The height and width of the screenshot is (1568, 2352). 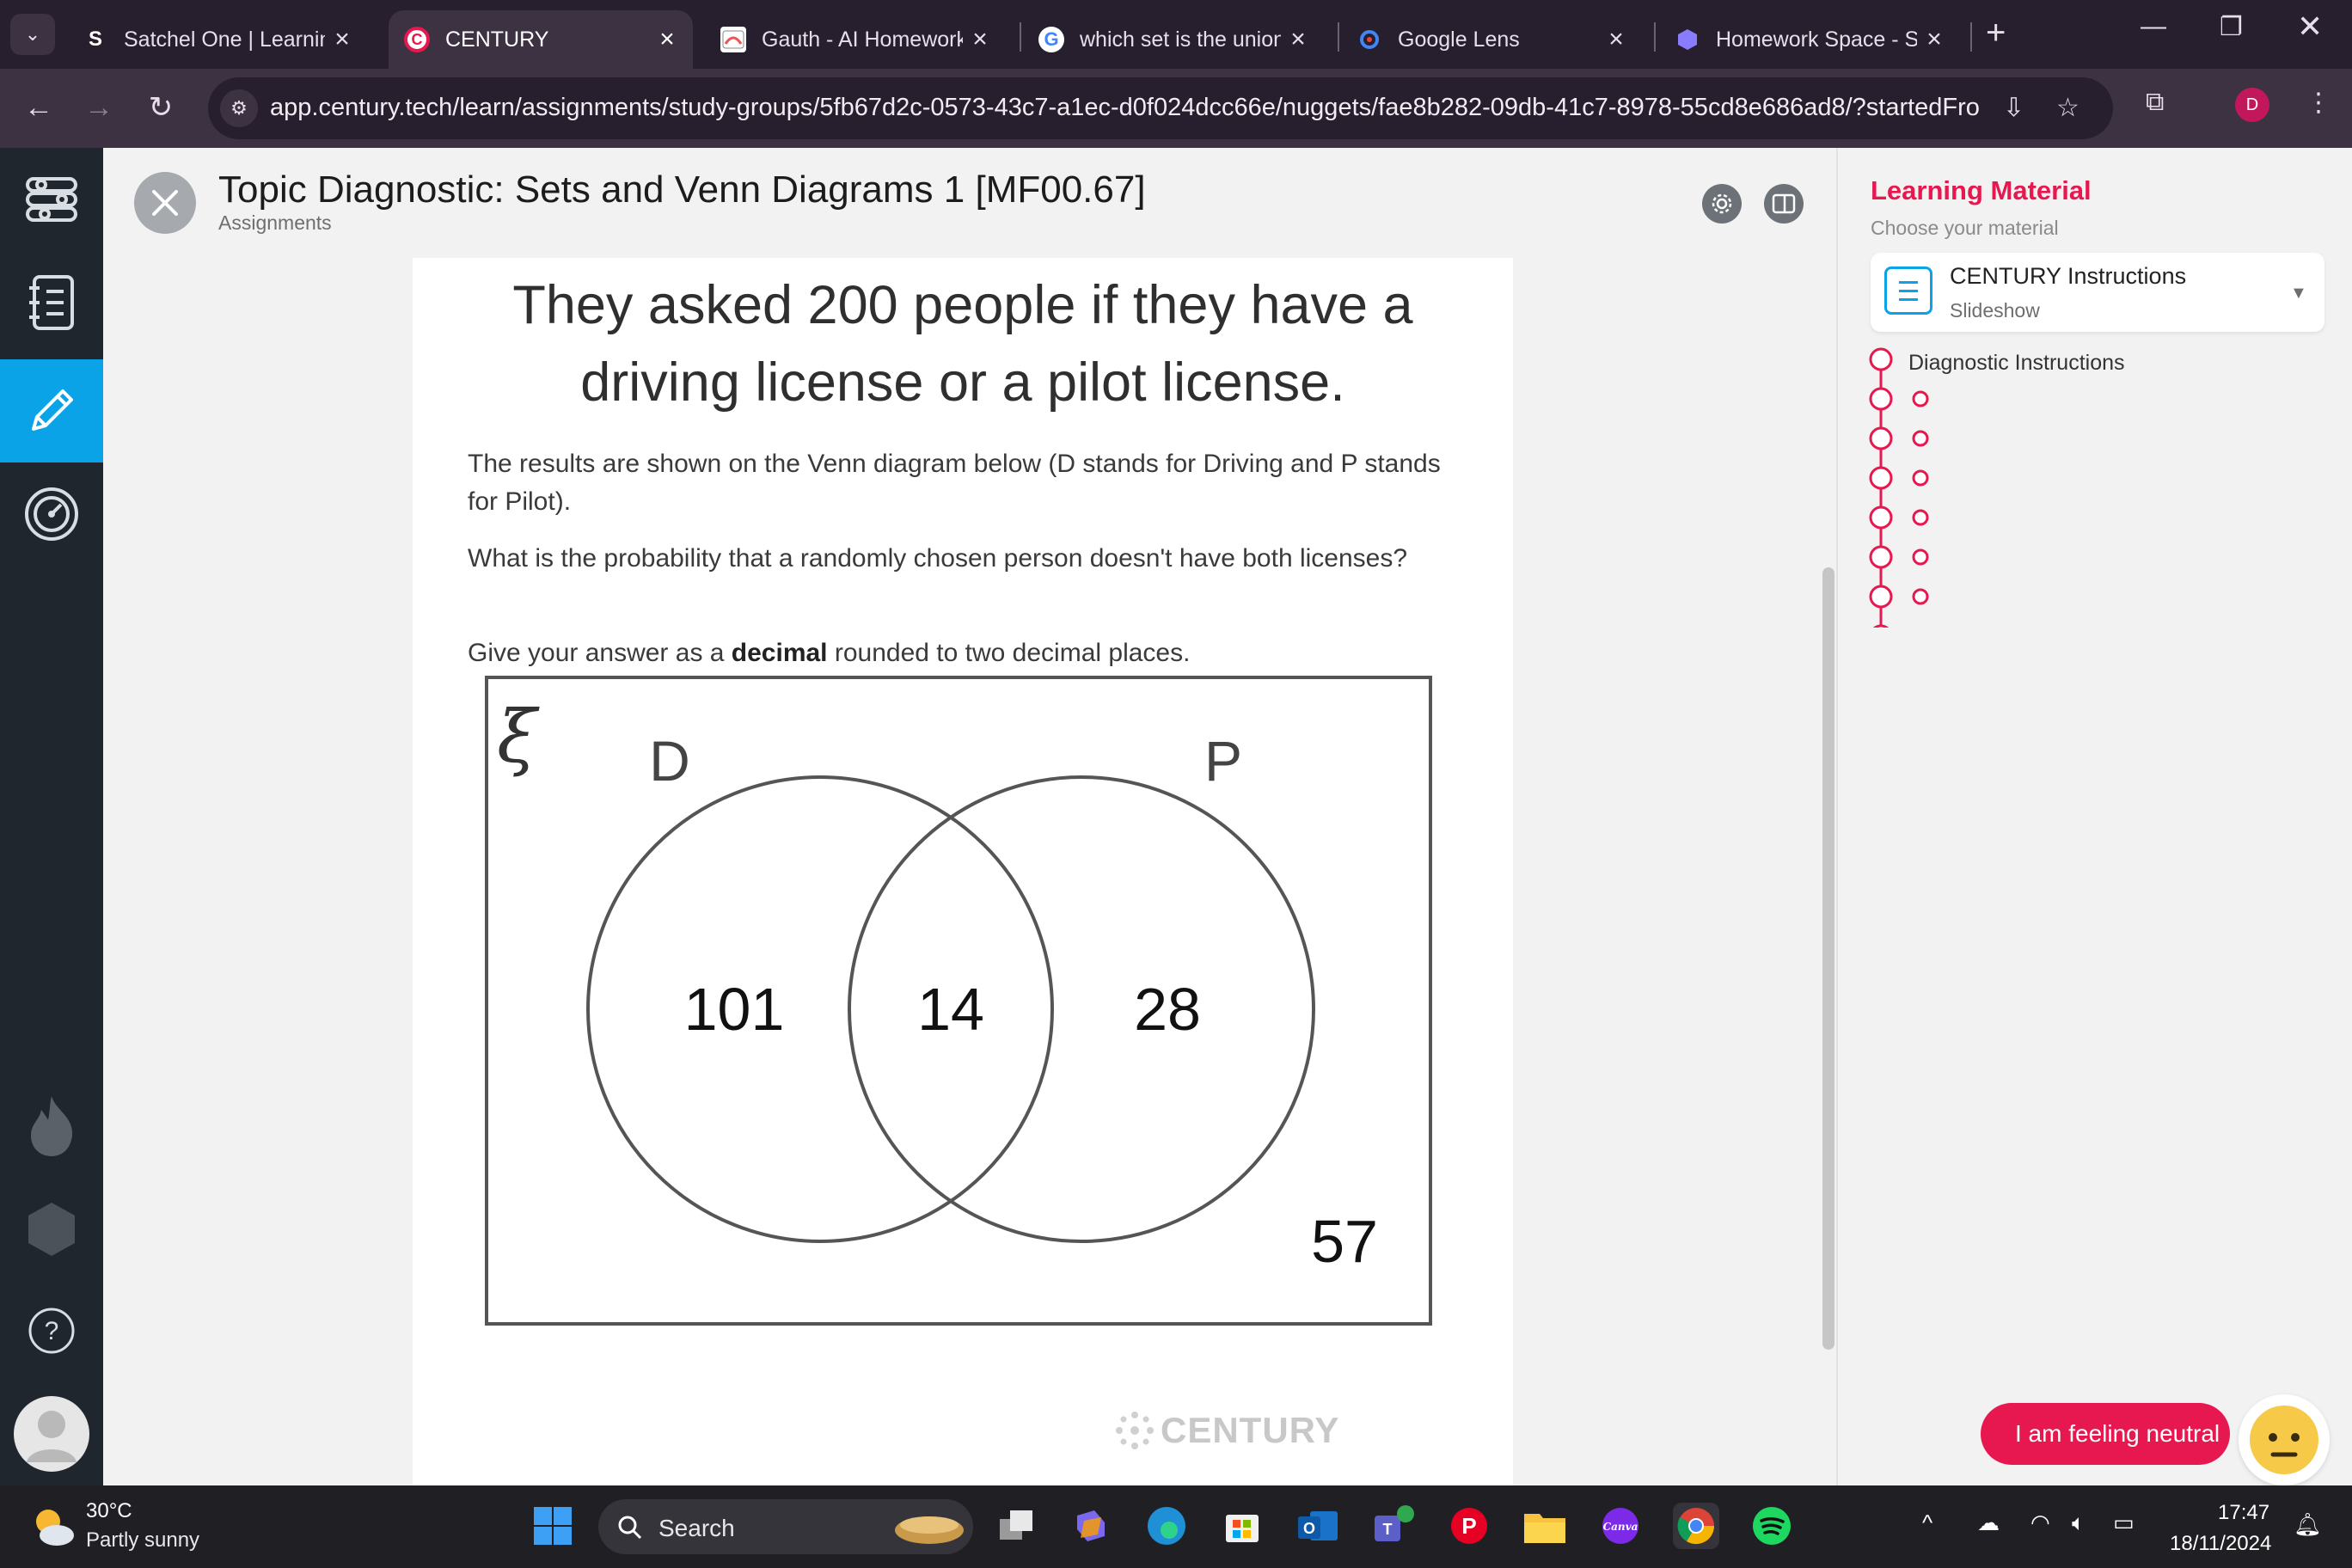 I want to click on chrome-app, so click(x=1696, y=1526).